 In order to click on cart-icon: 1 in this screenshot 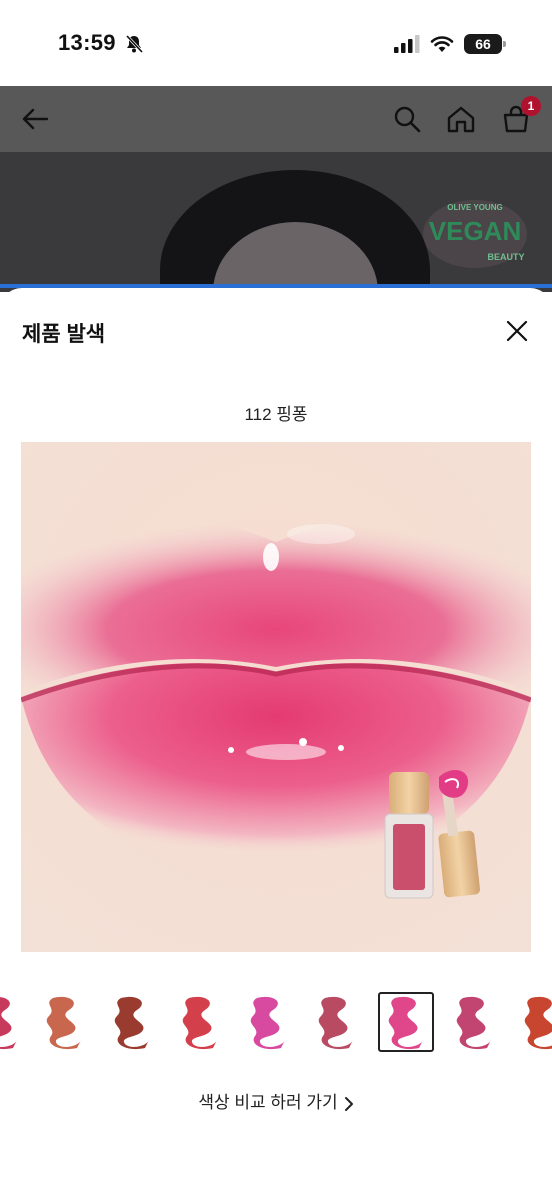, I will do `click(519, 117)`.